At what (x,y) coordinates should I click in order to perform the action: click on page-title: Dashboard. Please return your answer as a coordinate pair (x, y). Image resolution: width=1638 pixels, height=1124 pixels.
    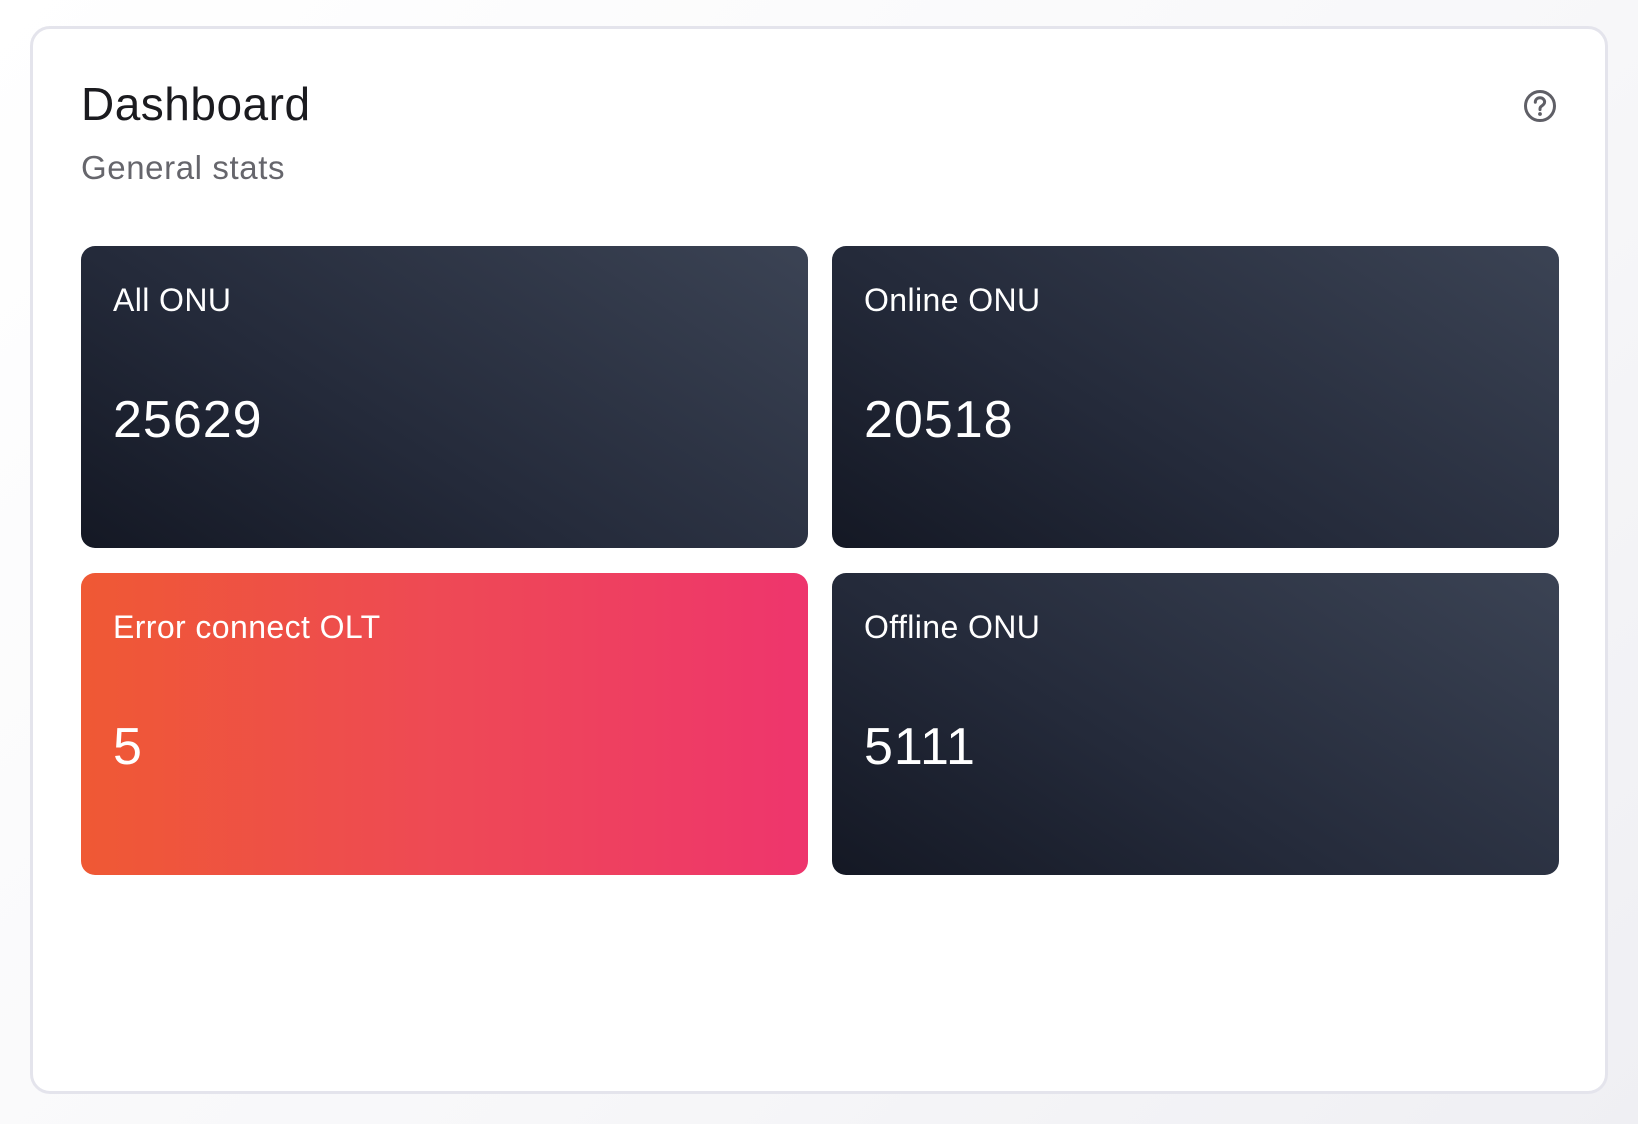
    Looking at the image, I should click on (196, 104).